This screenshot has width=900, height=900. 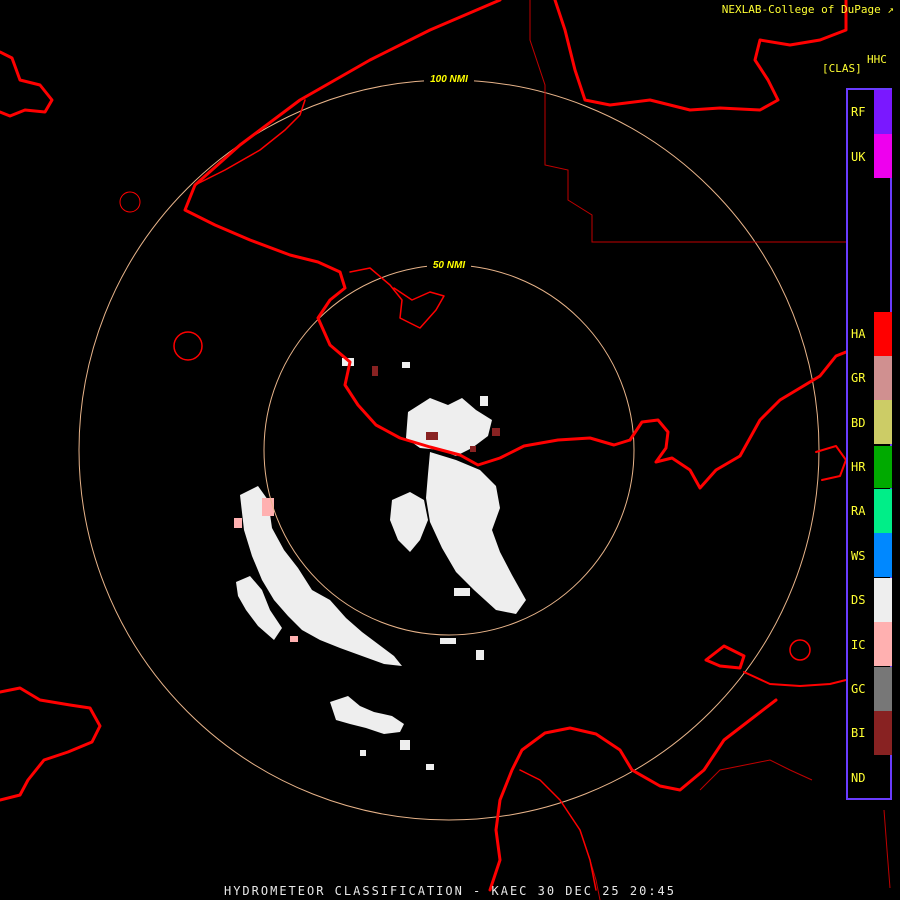 What do you see at coordinates (381, 564) in the screenshot?
I see `precipitation-echoes` at bounding box center [381, 564].